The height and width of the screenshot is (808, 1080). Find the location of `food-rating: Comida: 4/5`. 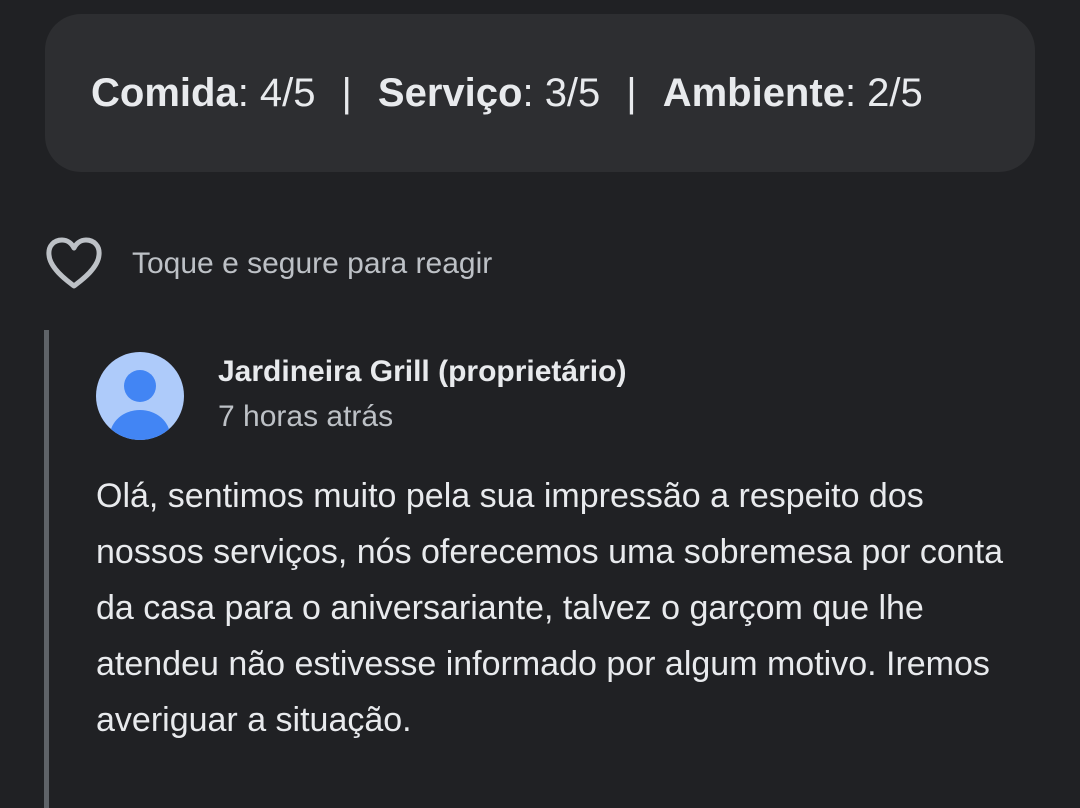

food-rating: Comida: 4/5 is located at coordinates (203, 92).